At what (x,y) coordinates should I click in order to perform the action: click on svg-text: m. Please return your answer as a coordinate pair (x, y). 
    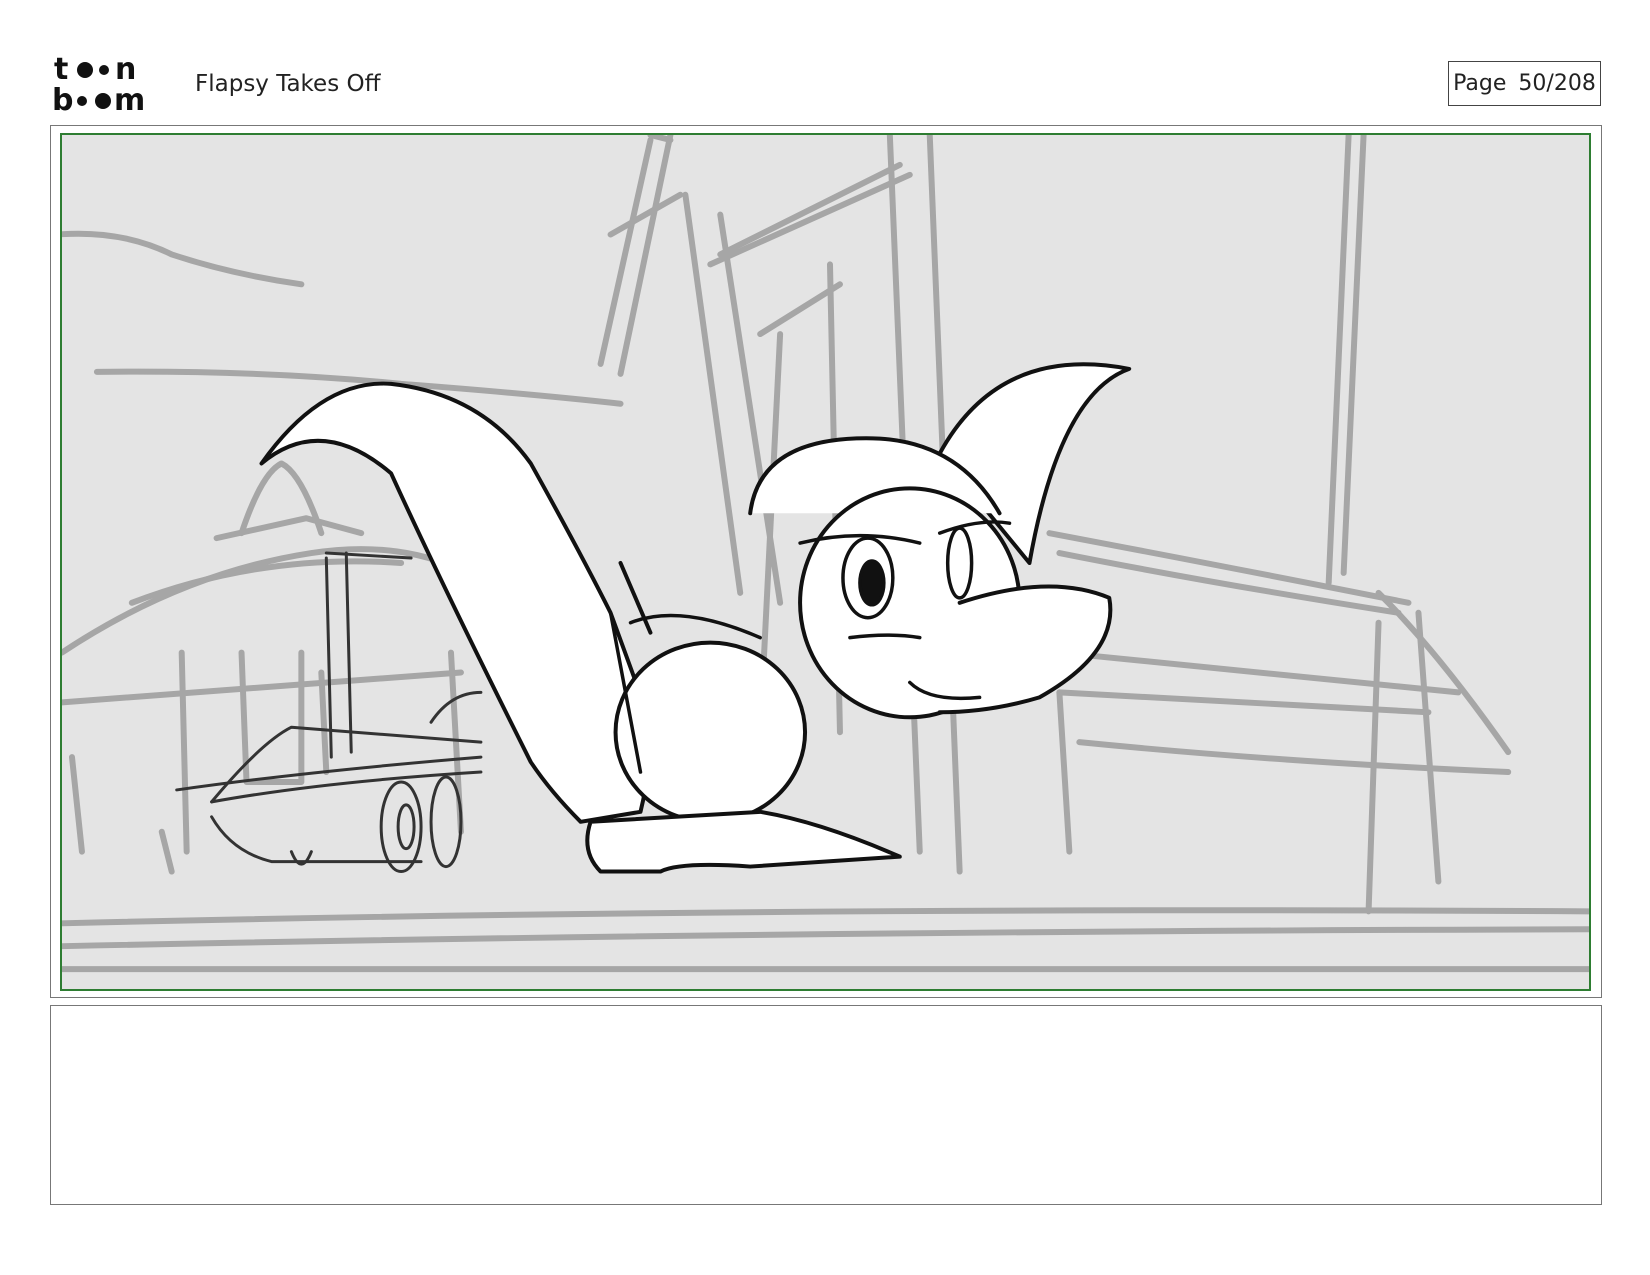
    Looking at the image, I should click on (129, 98).